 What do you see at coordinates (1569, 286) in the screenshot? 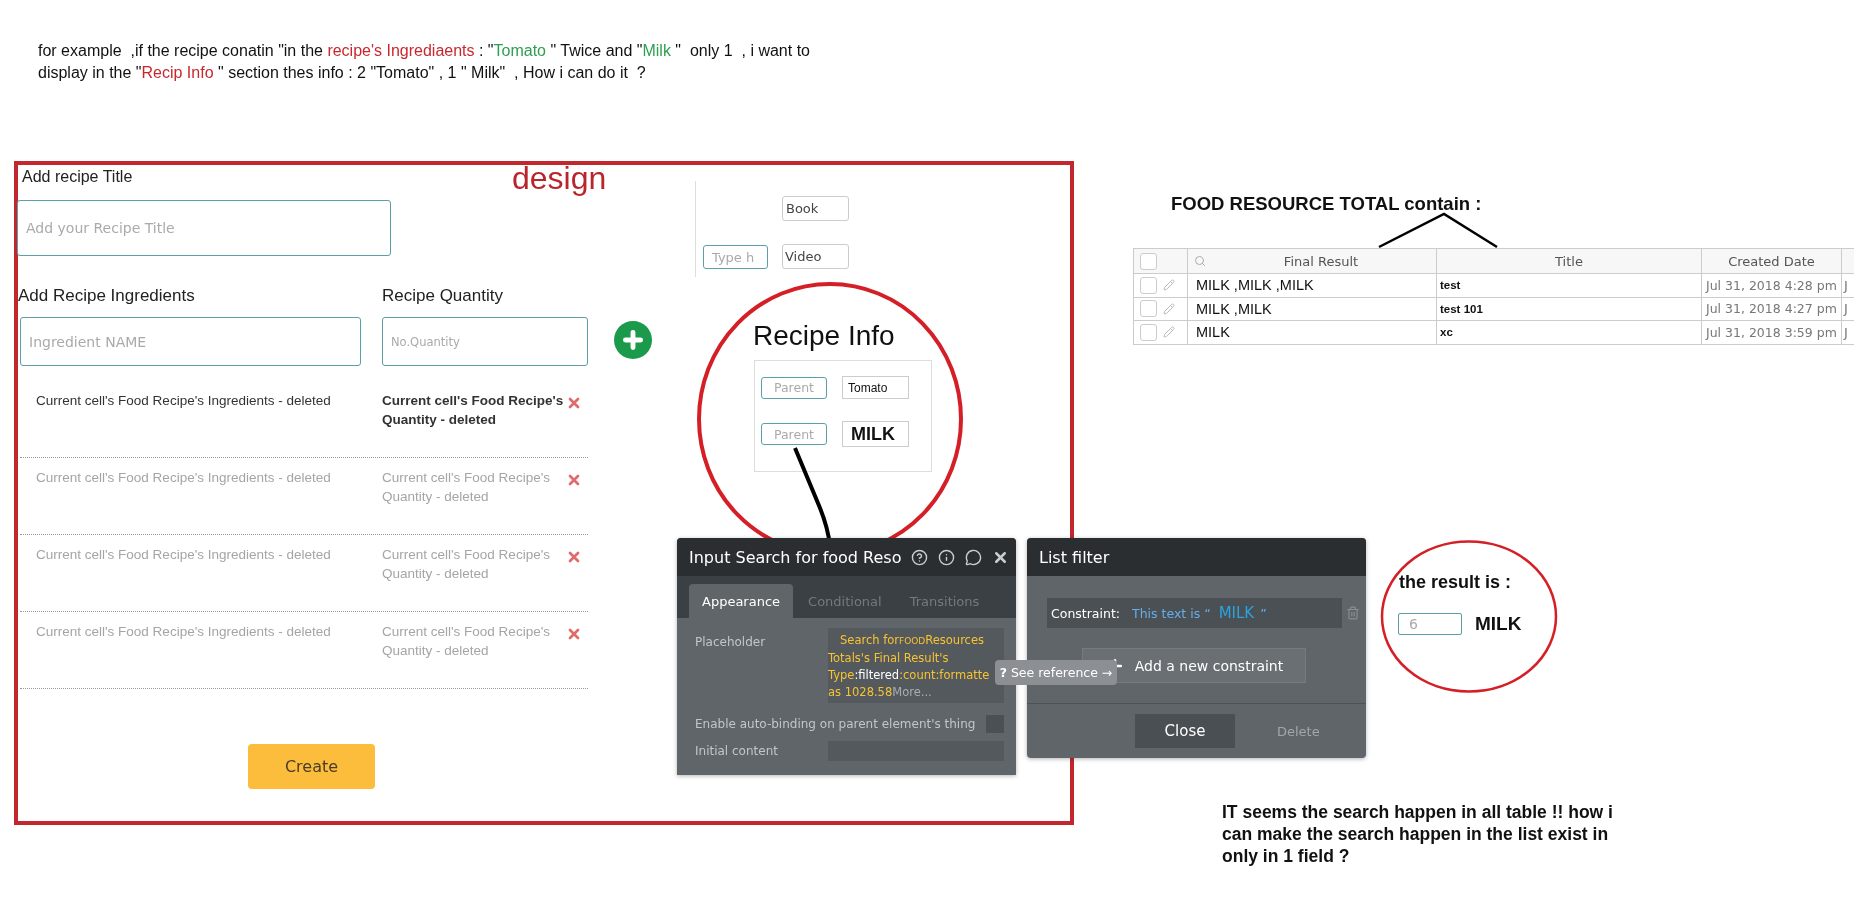
I see `table-cell: test` at bounding box center [1569, 286].